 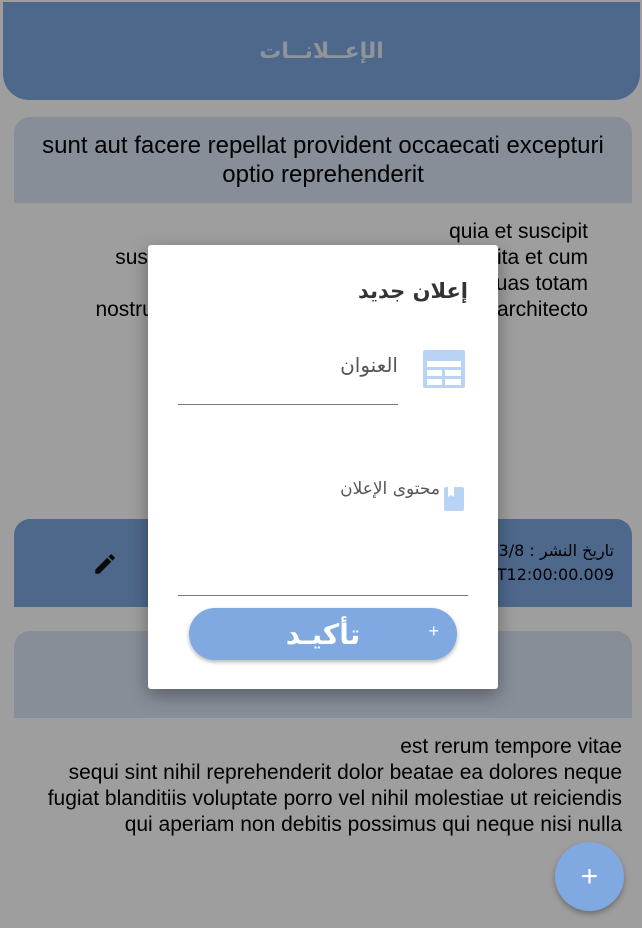 What do you see at coordinates (444, 369) in the screenshot?
I see `table-icon` at bounding box center [444, 369].